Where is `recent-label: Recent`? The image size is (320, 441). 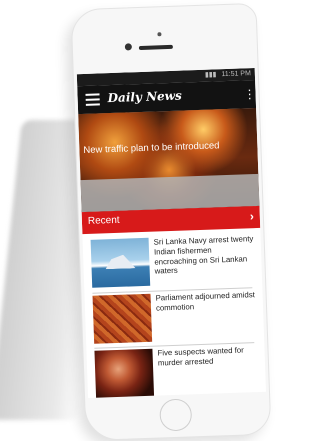 recent-label: Recent is located at coordinates (103, 220).